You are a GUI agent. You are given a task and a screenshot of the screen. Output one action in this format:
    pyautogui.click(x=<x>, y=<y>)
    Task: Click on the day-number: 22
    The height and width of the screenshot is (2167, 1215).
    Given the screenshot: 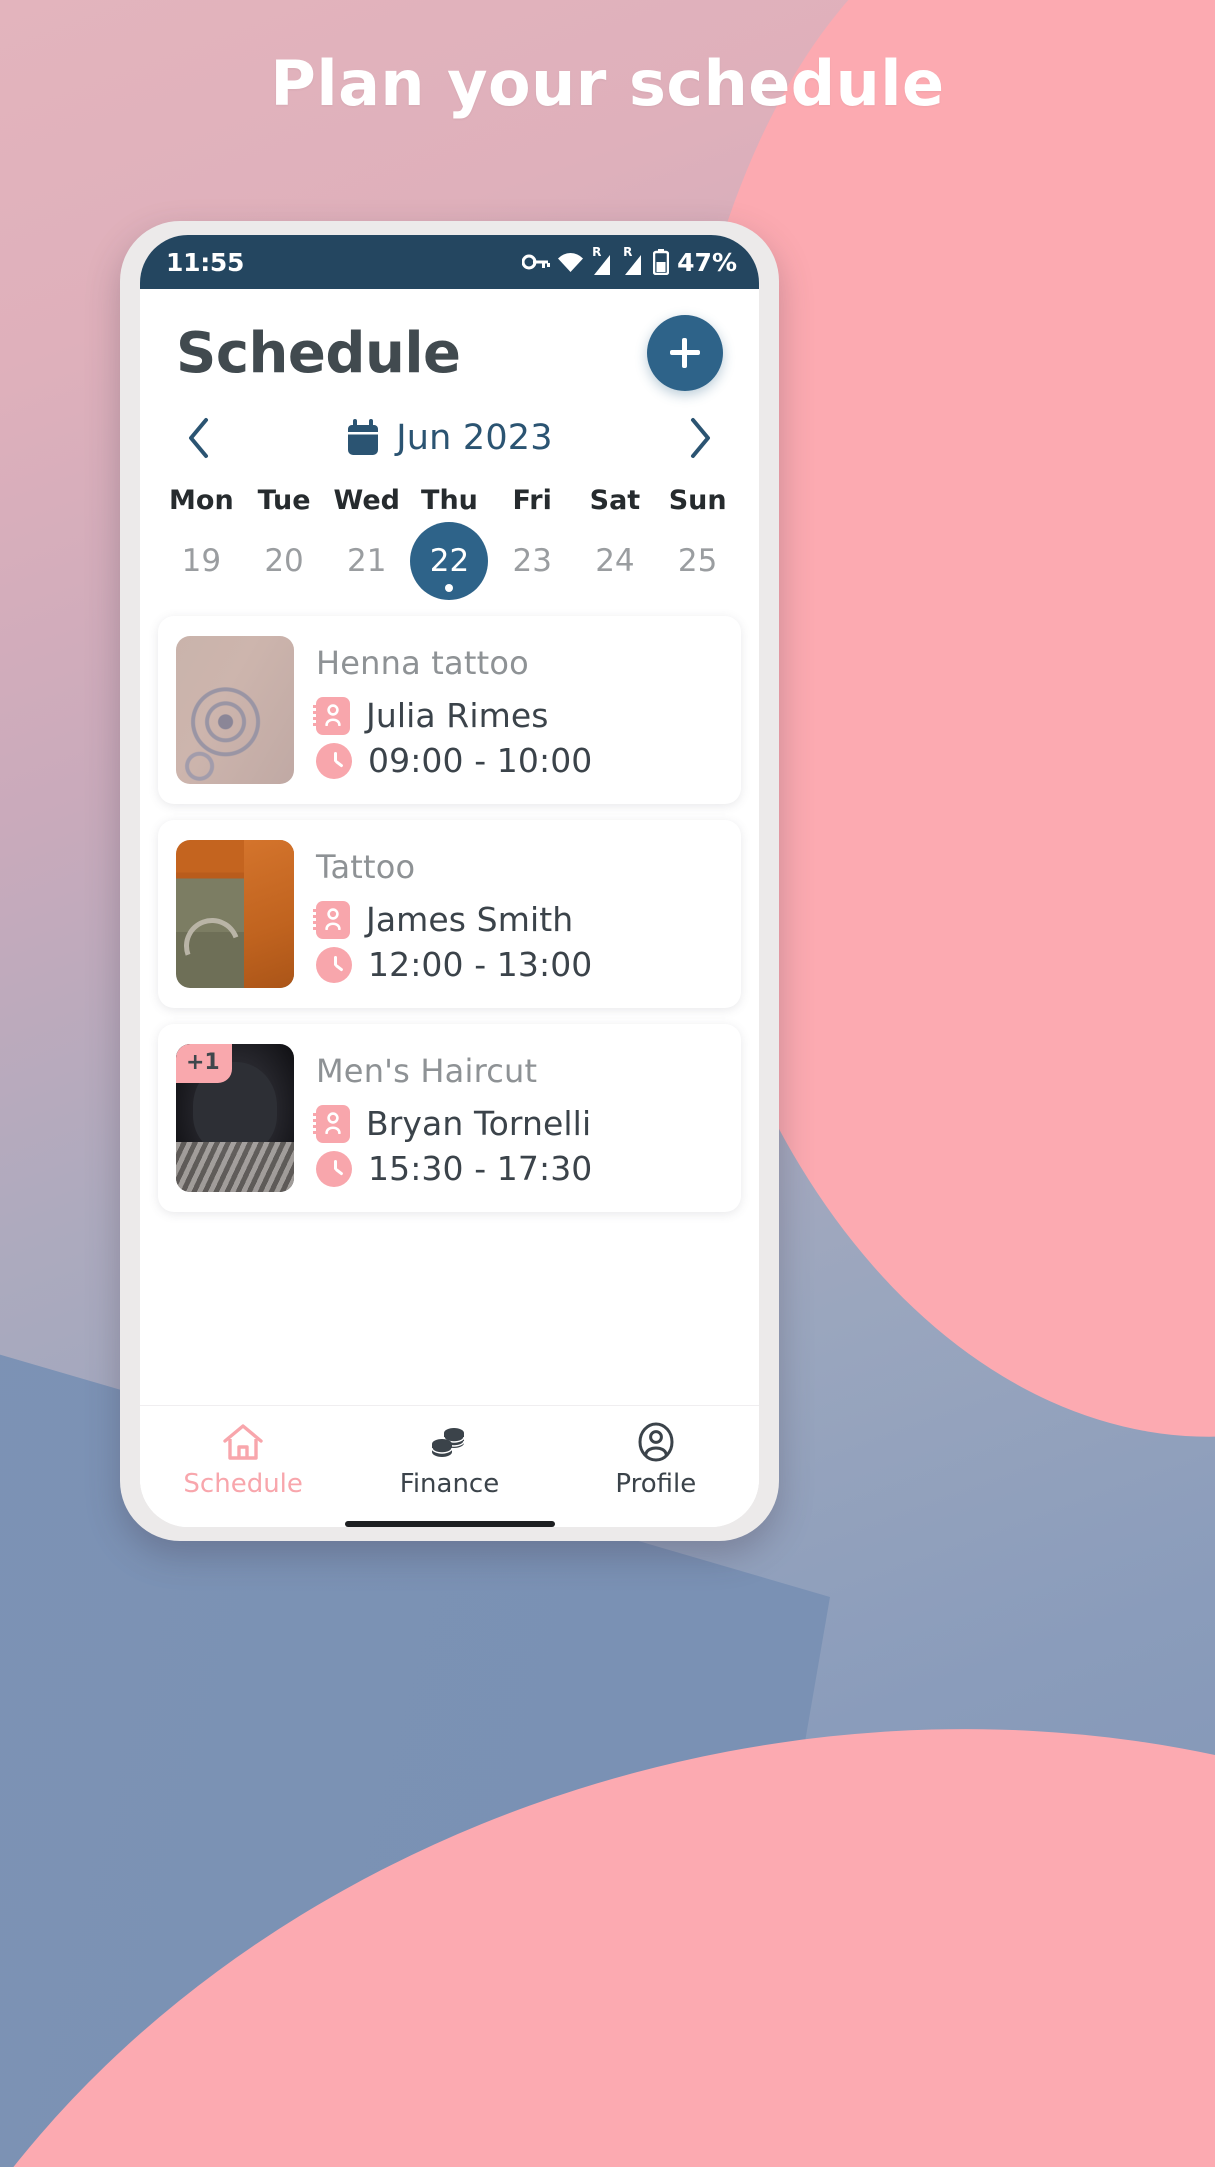 What is the action you would take?
    pyautogui.click(x=449, y=561)
    